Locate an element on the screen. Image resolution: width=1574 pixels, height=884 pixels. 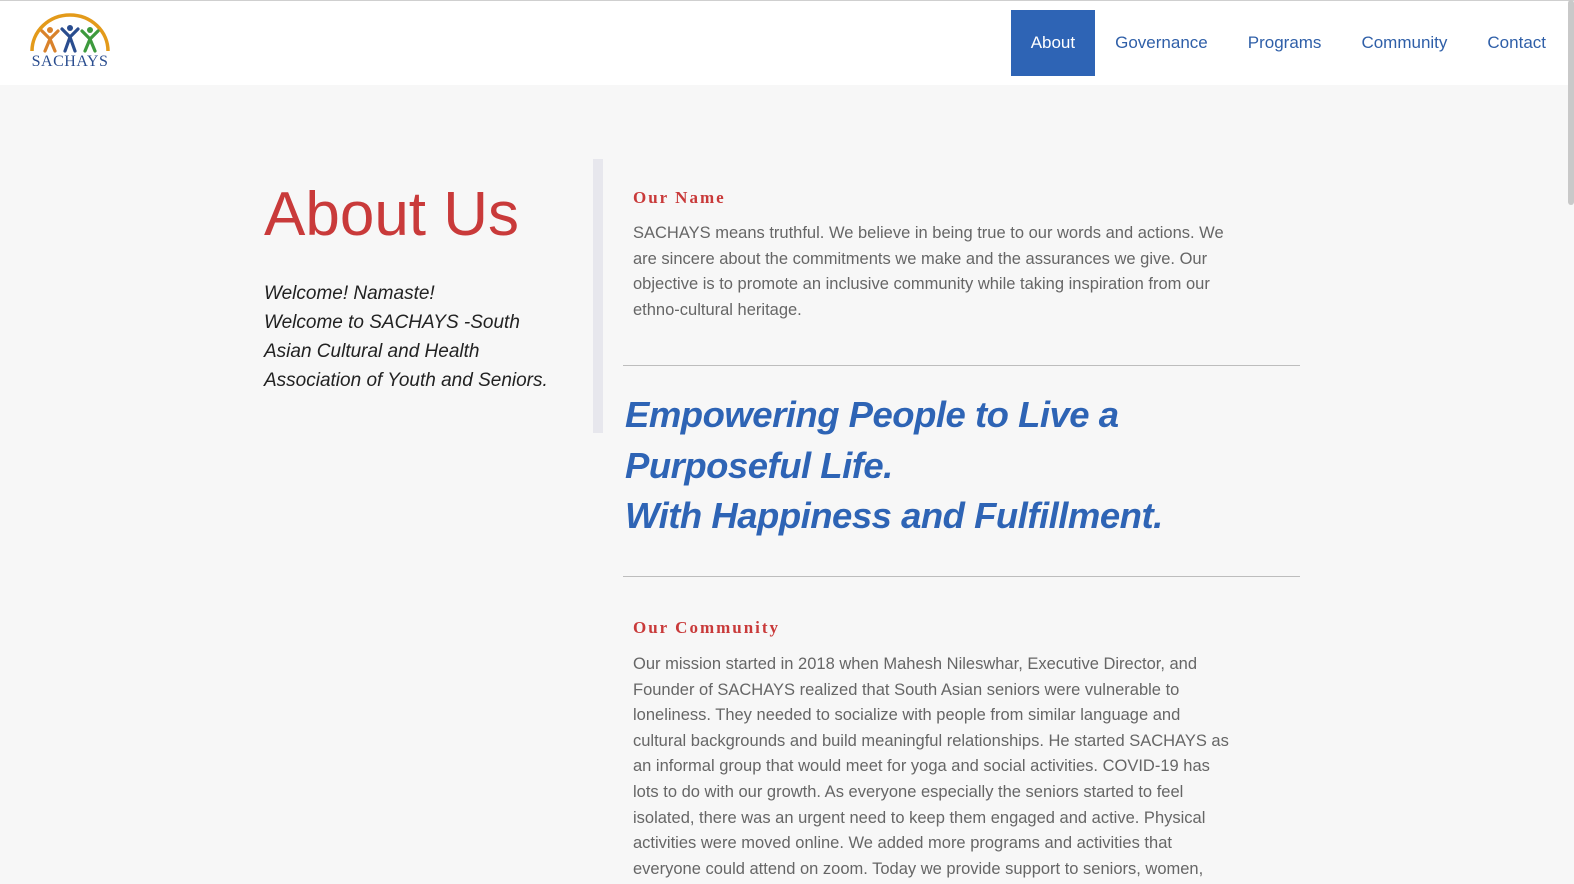
welcome-line: Association of Youth and Seniors. is located at coordinates (406, 380).